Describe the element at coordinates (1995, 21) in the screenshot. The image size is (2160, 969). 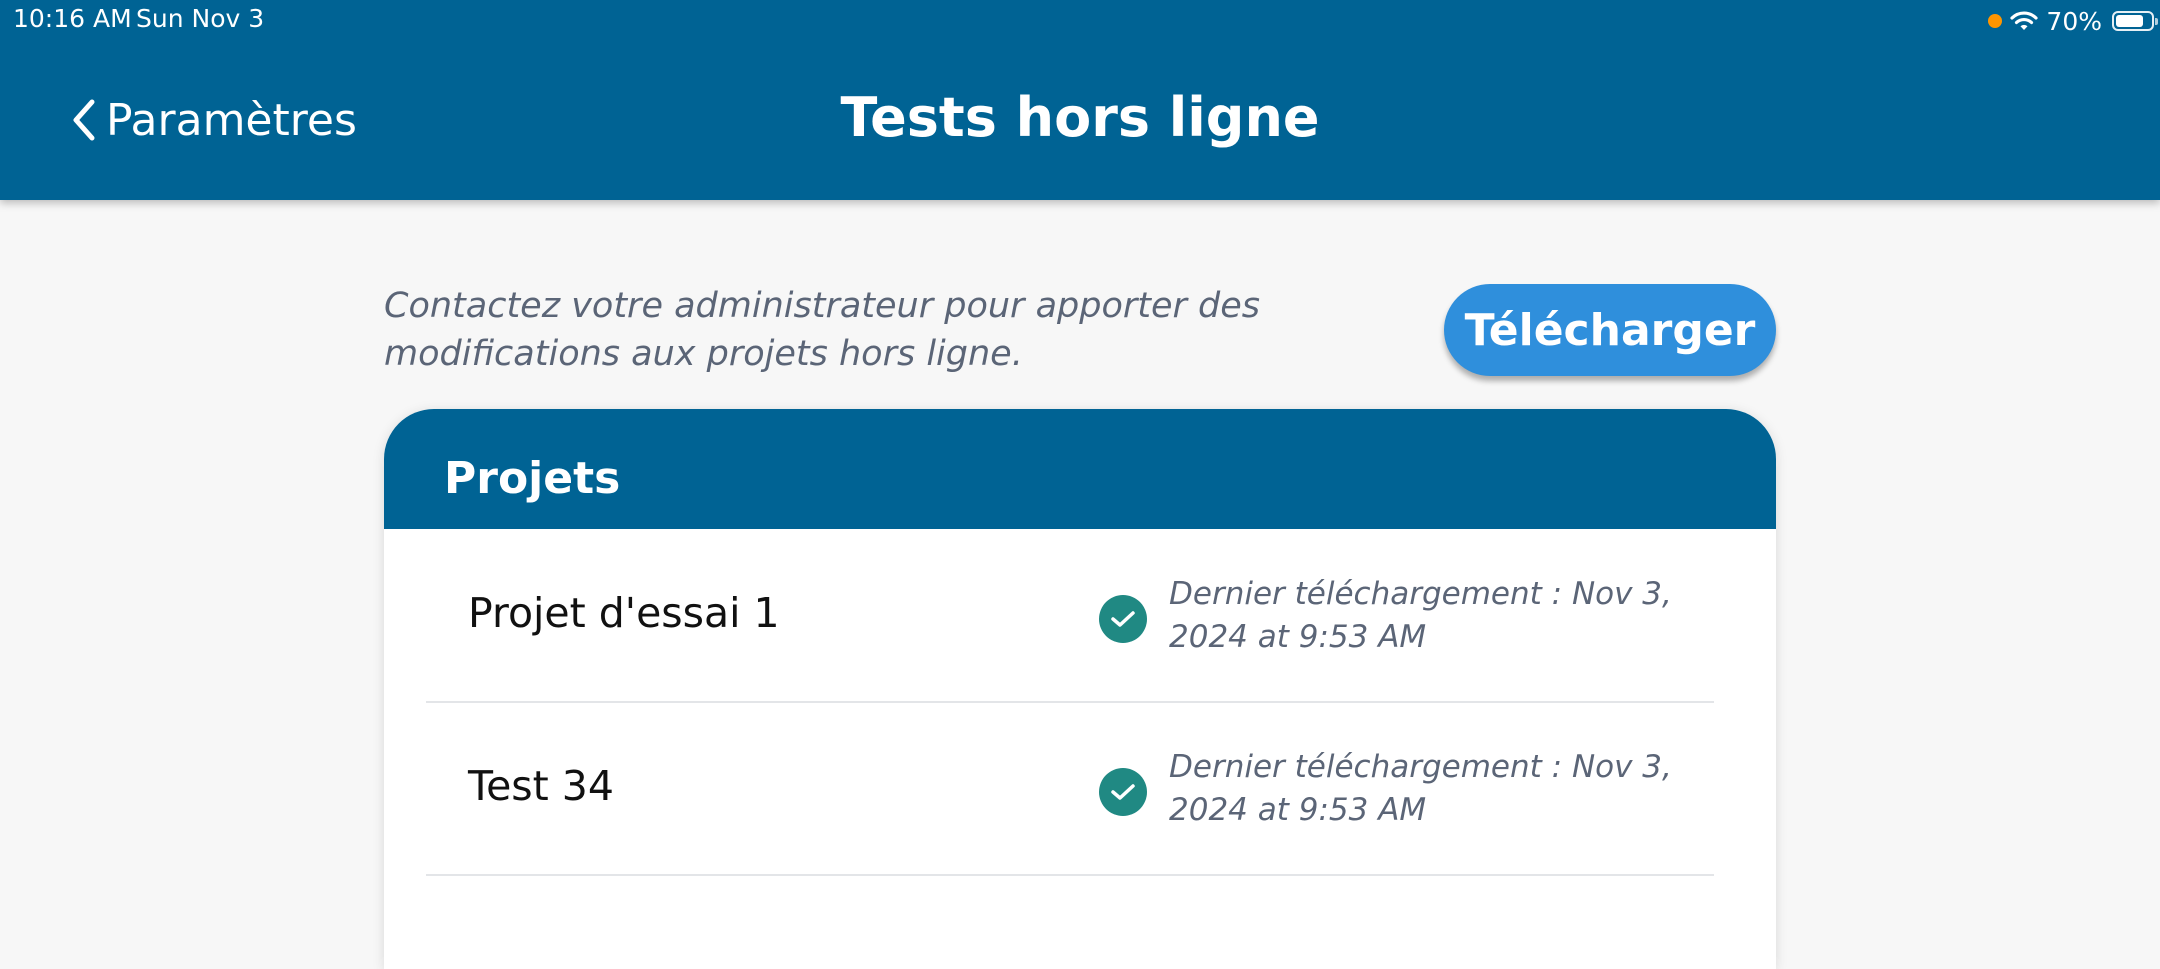
I see `privacy-indicator-dot` at that location.